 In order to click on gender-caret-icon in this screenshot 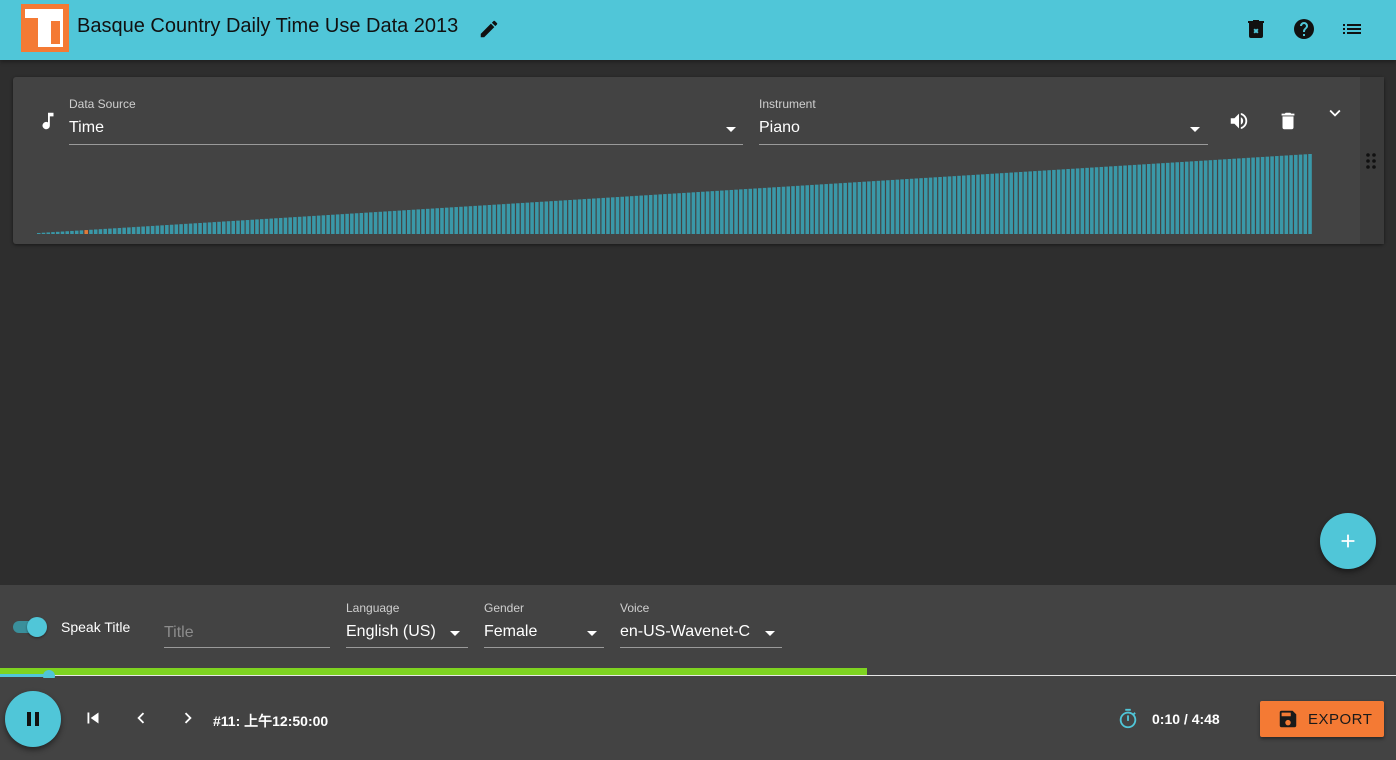, I will do `click(592, 633)`.